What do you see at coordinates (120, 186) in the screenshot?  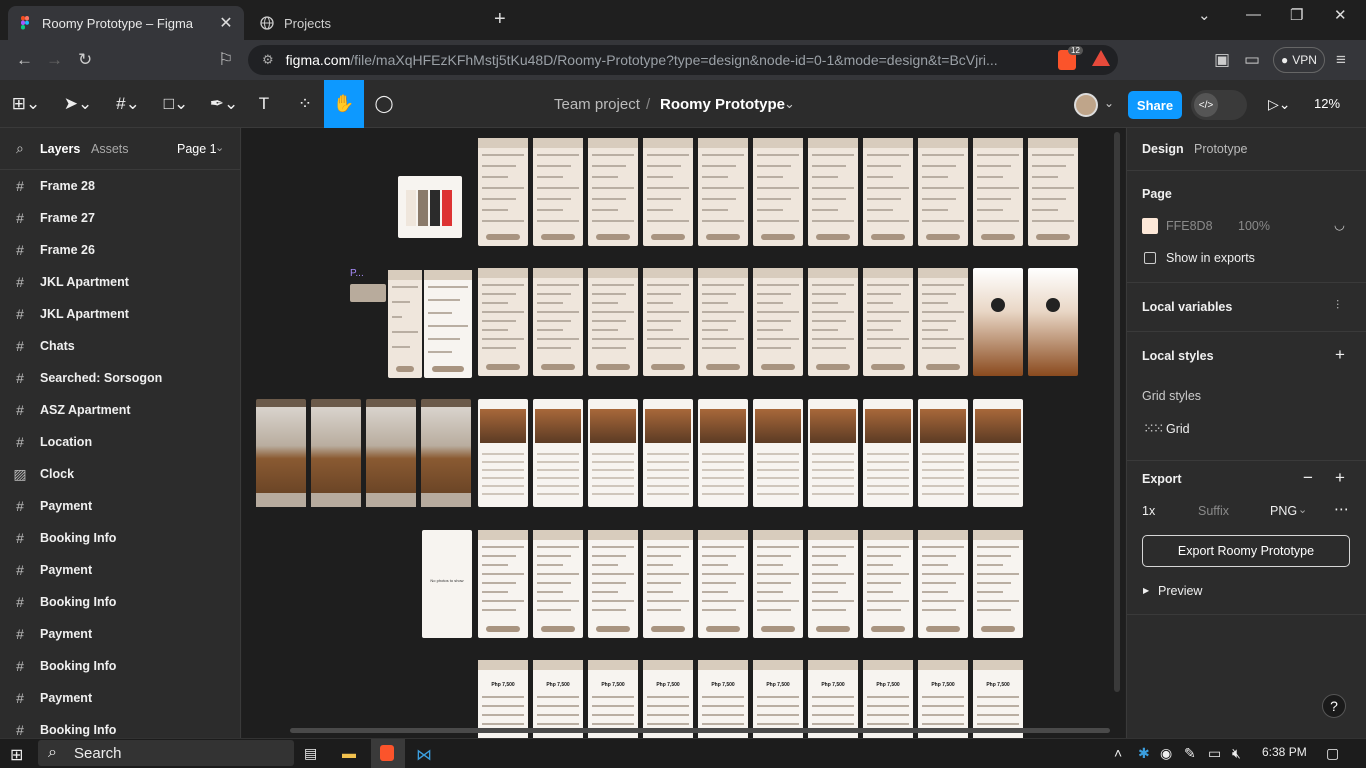 I see `layer-row: # Frame 28` at bounding box center [120, 186].